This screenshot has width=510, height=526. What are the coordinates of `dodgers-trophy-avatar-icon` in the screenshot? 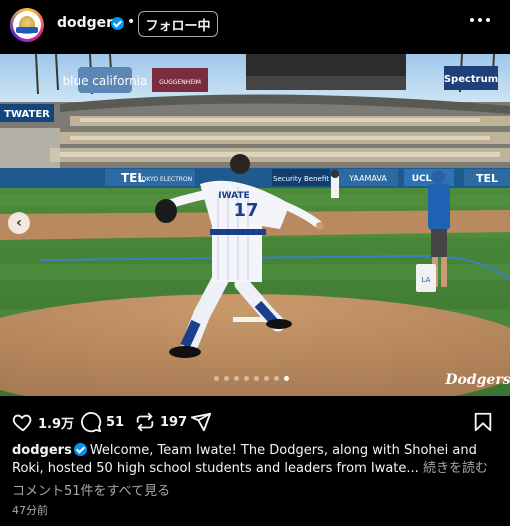 It's located at (27, 25).